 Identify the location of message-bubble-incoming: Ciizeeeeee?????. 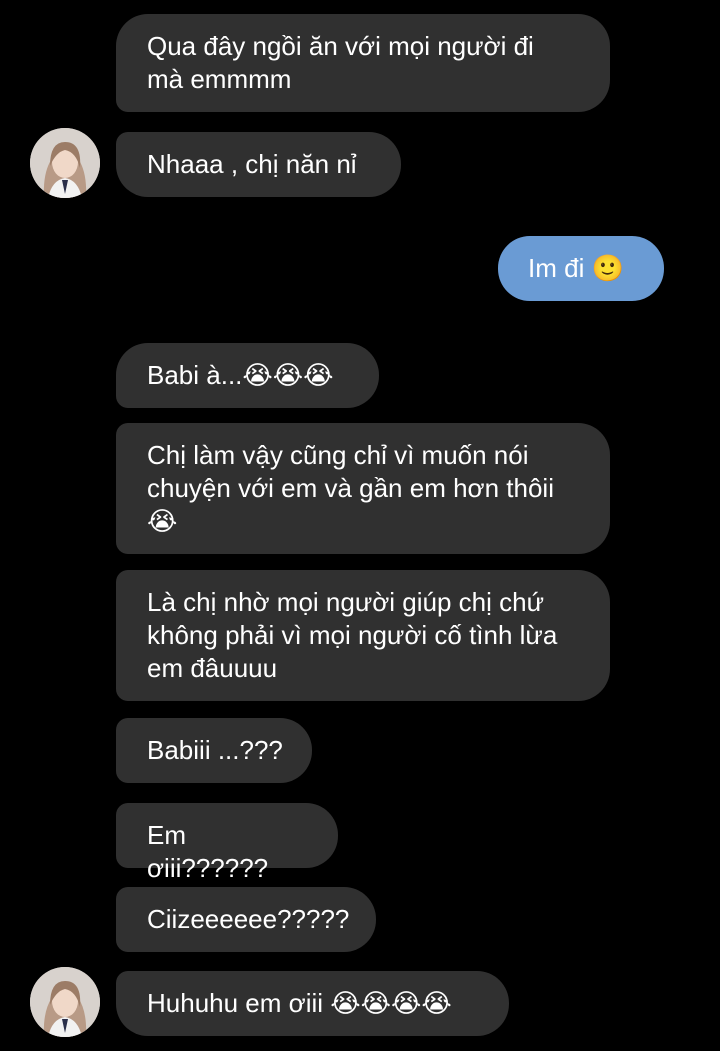
(246, 919).